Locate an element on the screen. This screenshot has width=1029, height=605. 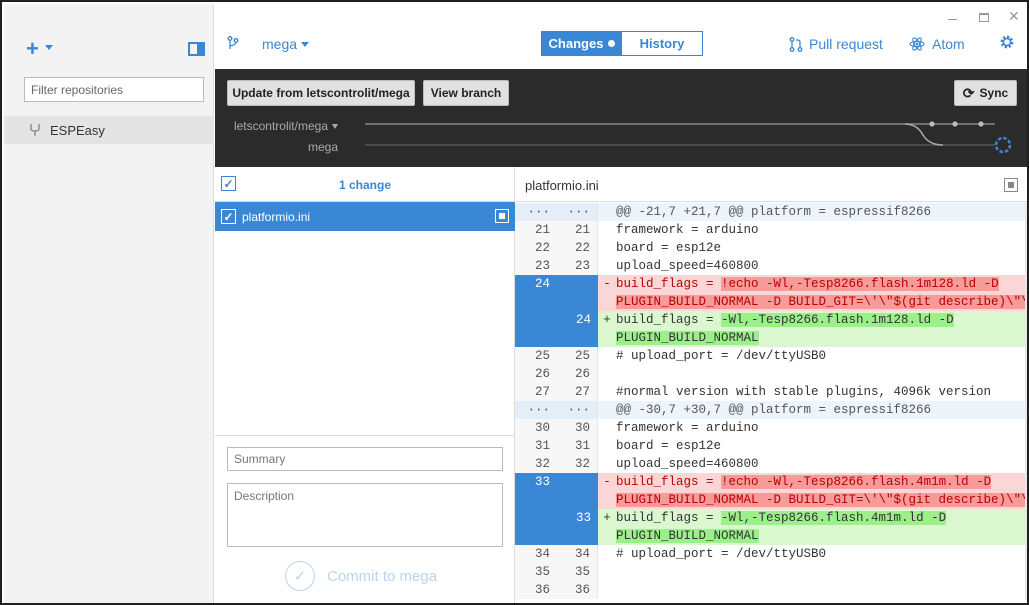
branch-icon is located at coordinates (233, 42).